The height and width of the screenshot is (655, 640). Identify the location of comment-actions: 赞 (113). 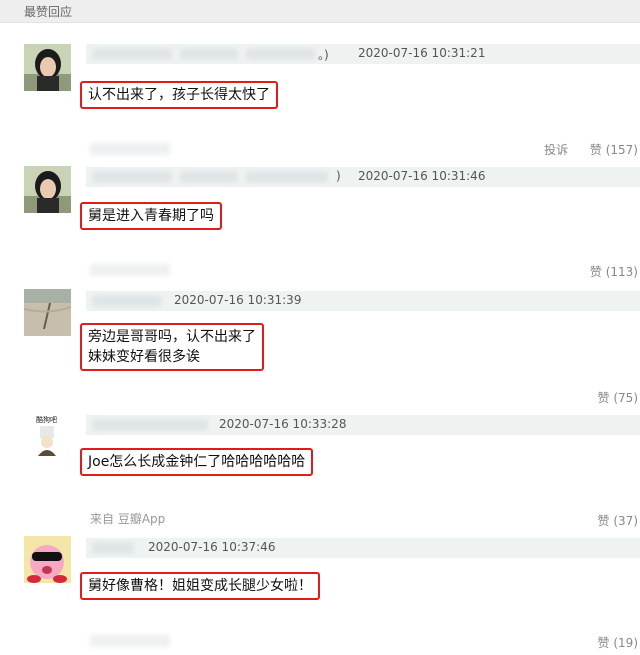
(605, 271).